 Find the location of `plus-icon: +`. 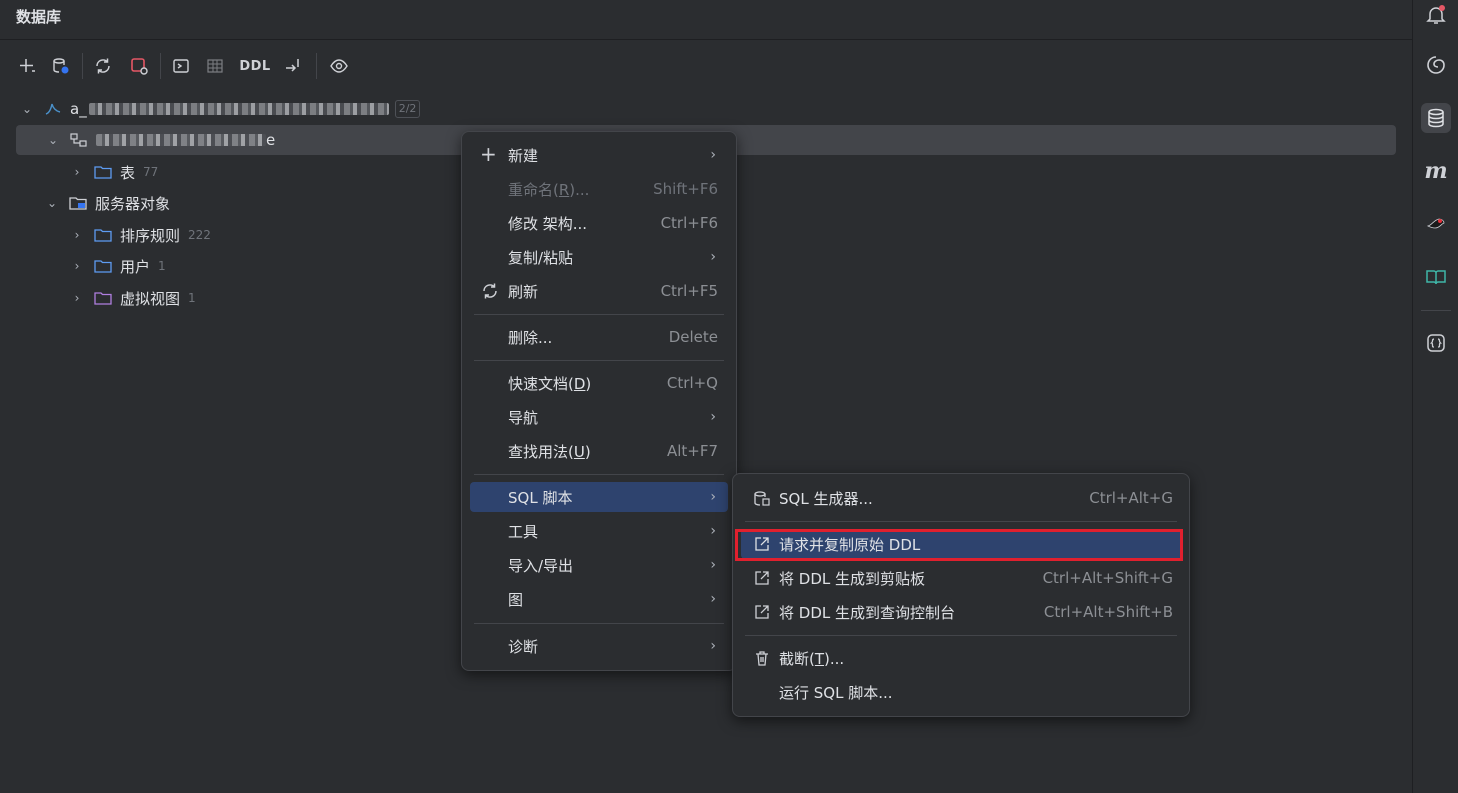

plus-icon: + is located at coordinates (488, 154).